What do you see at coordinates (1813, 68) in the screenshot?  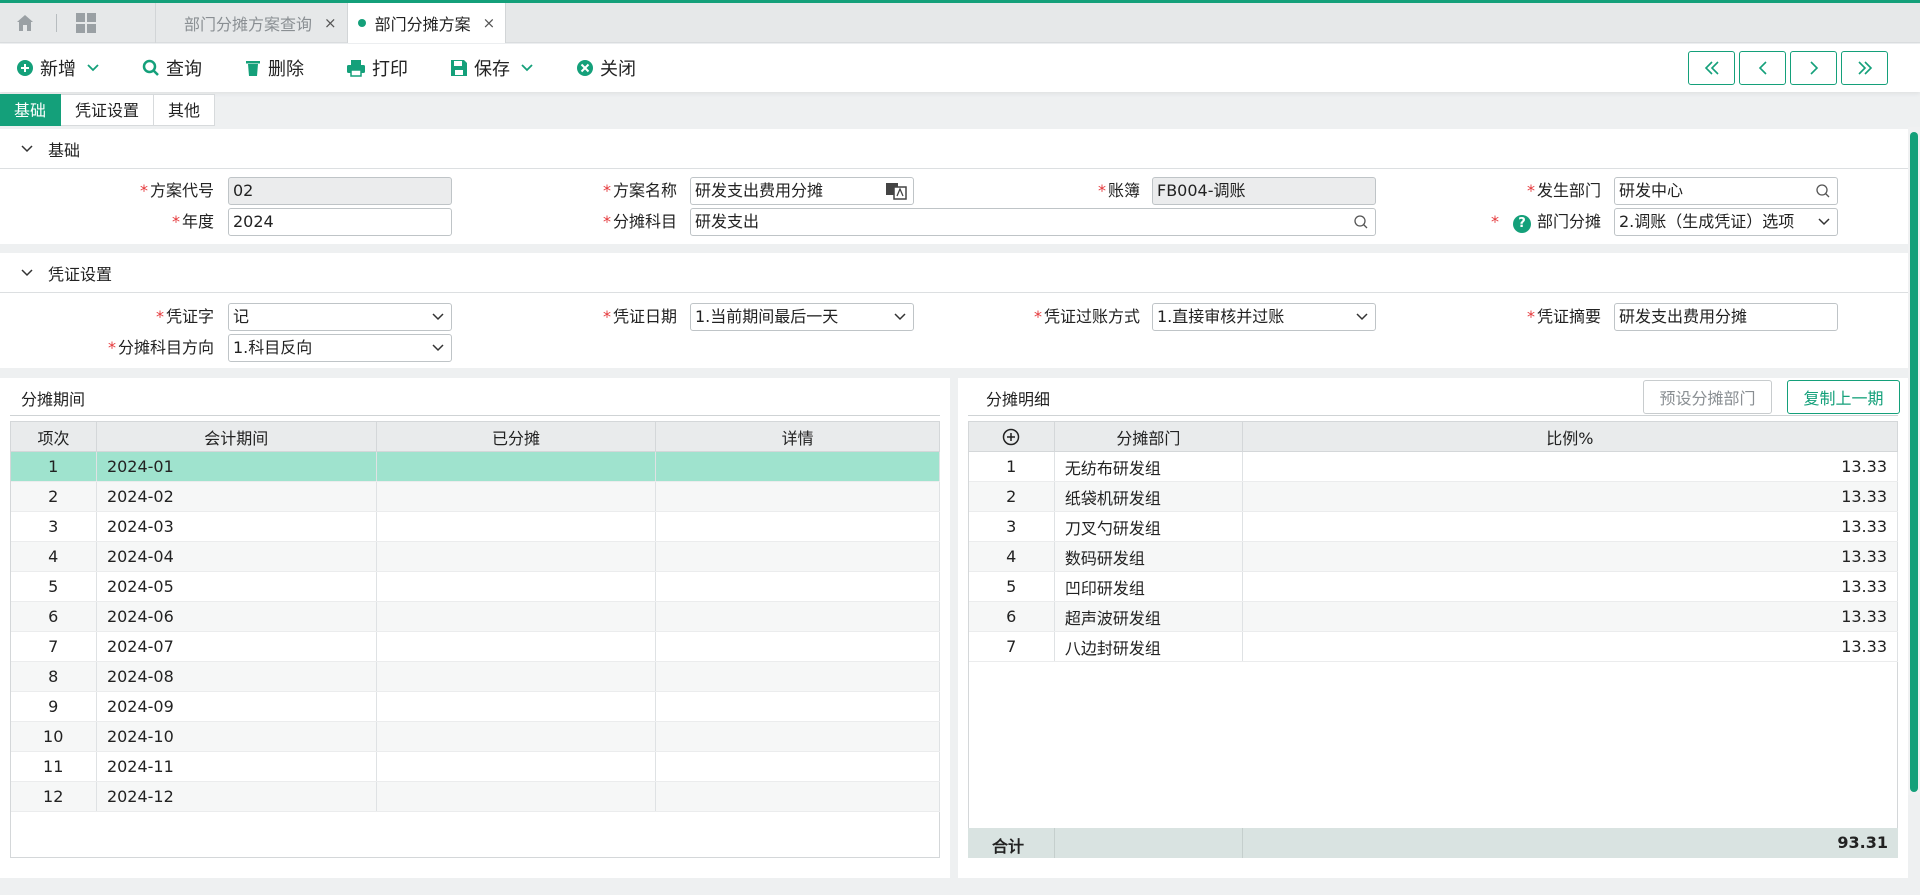 I see `next-record-button` at bounding box center [1813, 68].